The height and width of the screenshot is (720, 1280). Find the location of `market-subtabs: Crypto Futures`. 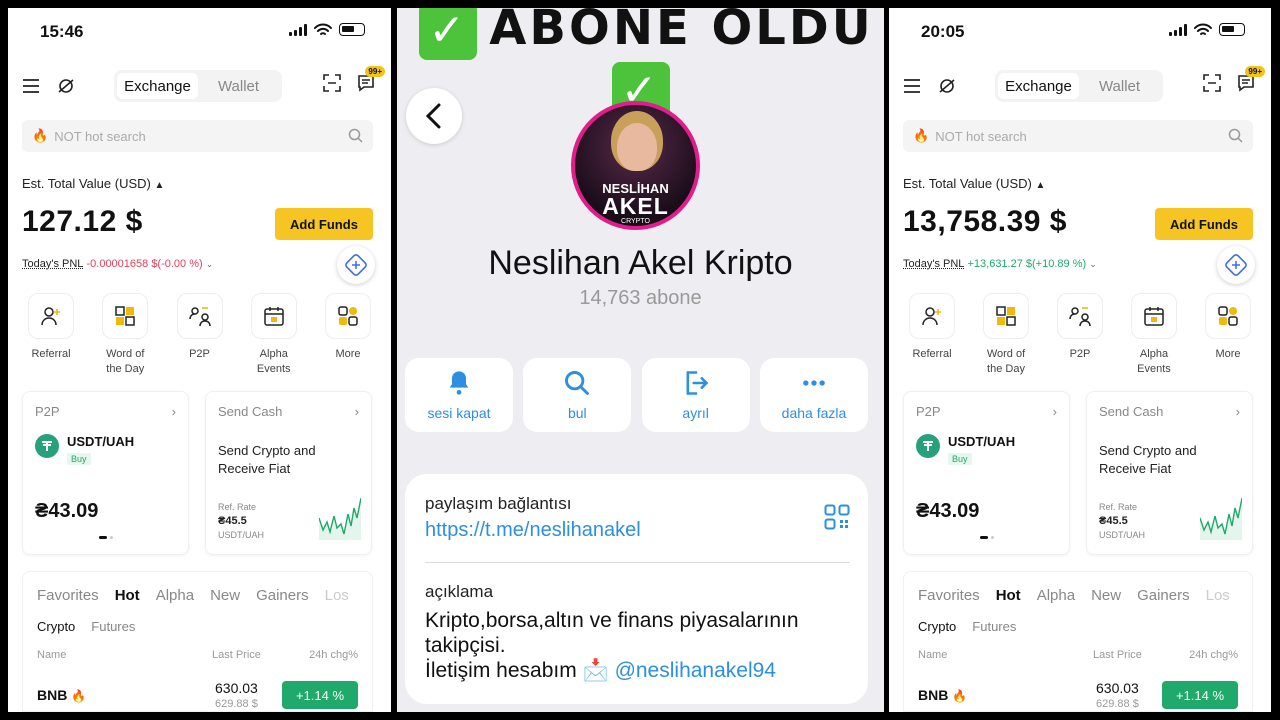

market-subtabs: Crypto Futures is located at coordinates (86, 626).